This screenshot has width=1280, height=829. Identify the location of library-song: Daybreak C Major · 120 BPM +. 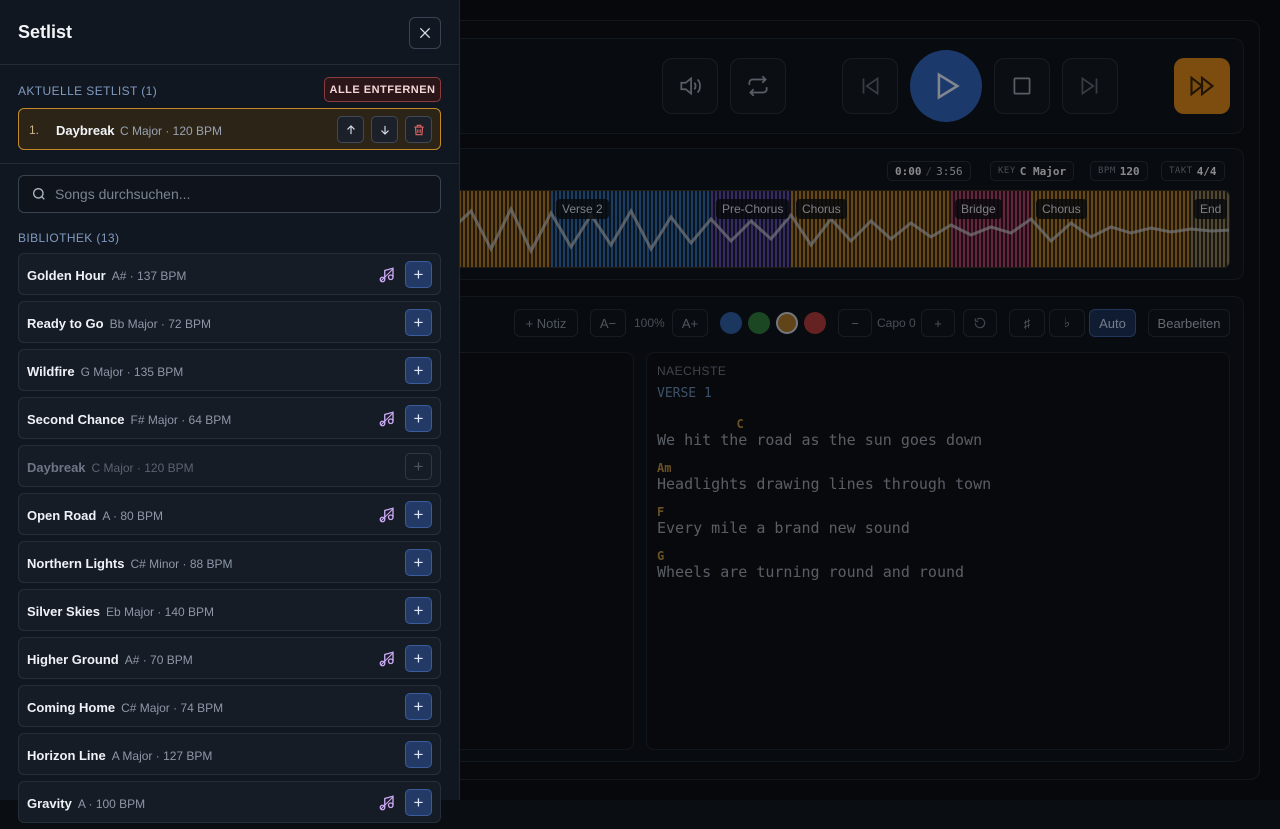
(229, 466).